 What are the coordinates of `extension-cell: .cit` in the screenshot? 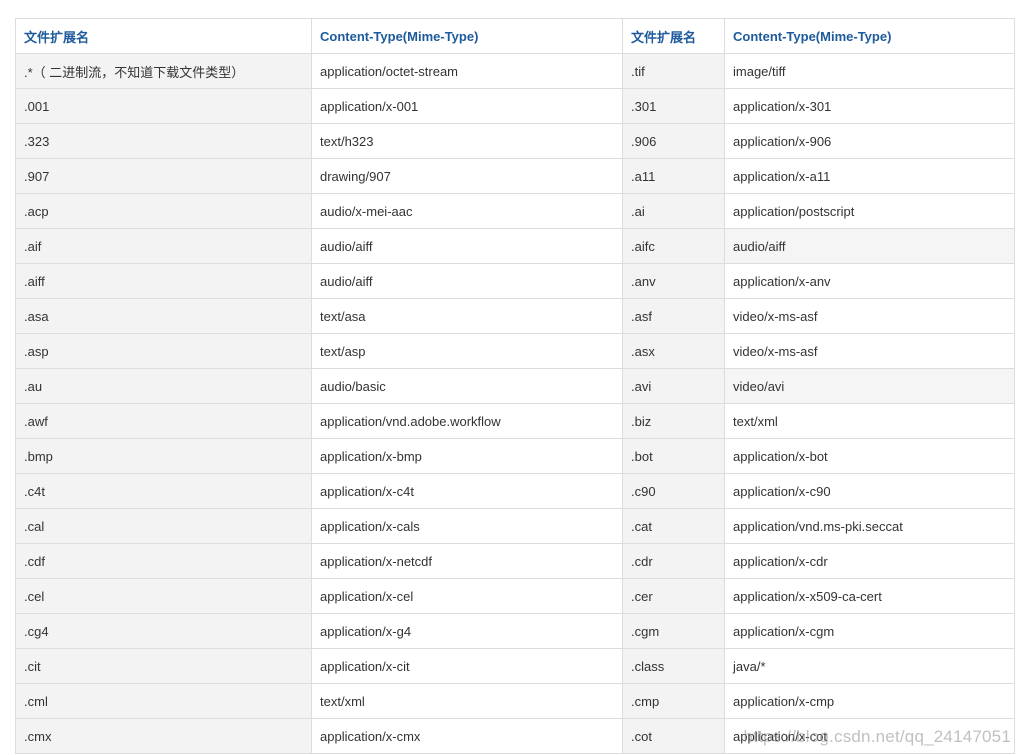 It's located at (163, 666).